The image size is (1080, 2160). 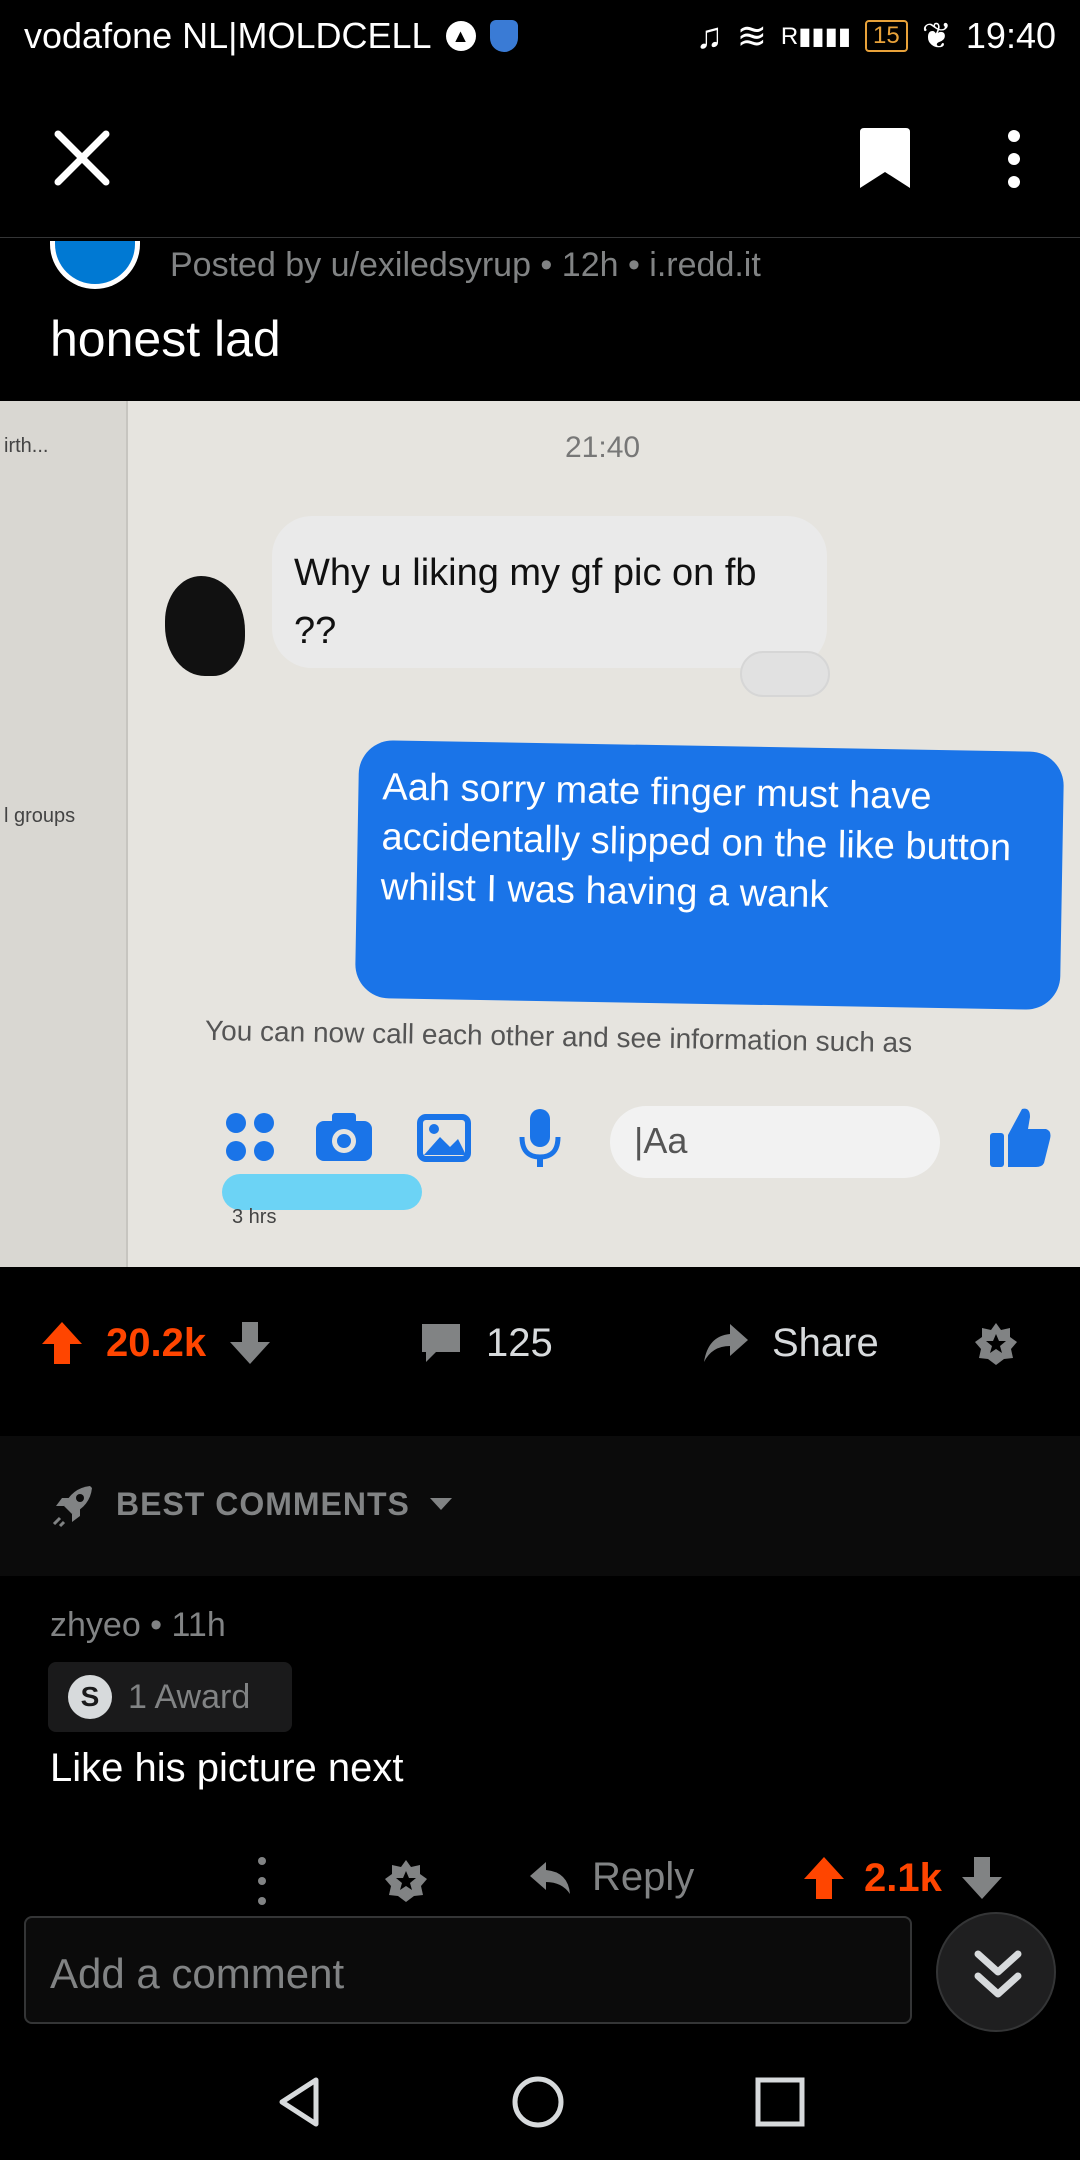 I want to click on battery-icon: 15, so click(x=886, y=36).